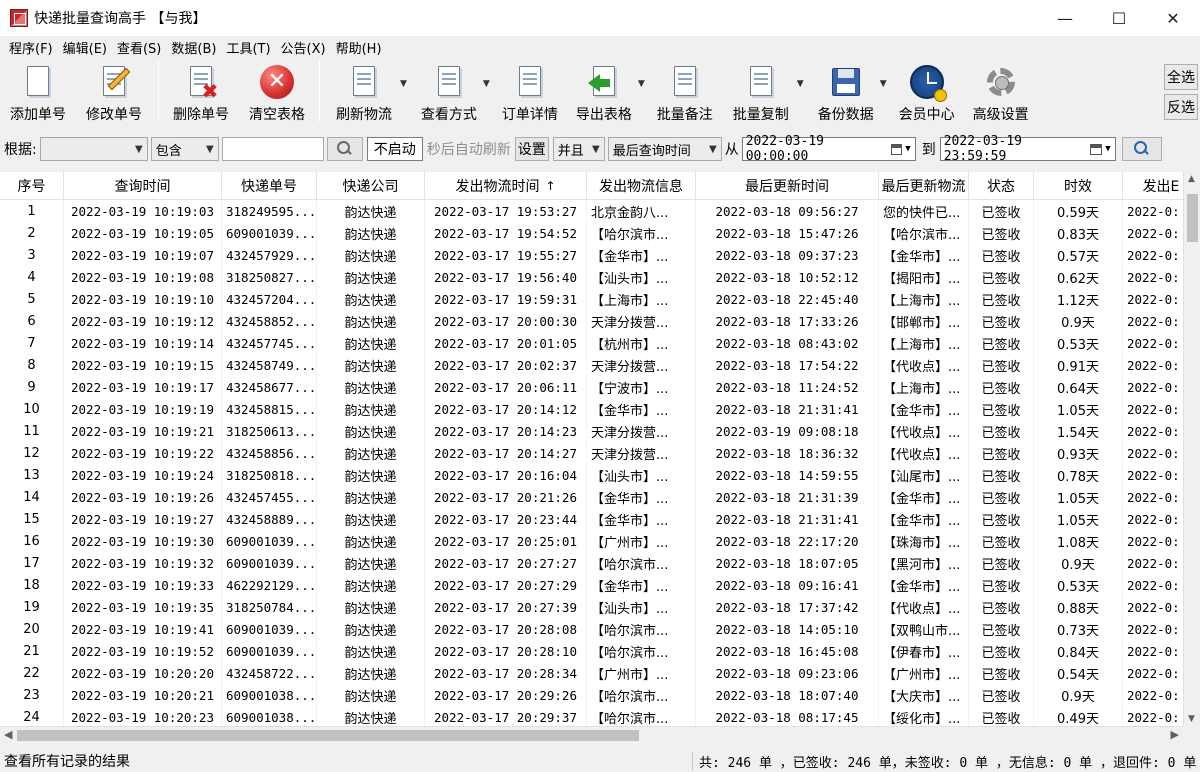  I want to click on from-datetime-picker: 2022-03-19 00:00:00 ▼, so click(828, 149).